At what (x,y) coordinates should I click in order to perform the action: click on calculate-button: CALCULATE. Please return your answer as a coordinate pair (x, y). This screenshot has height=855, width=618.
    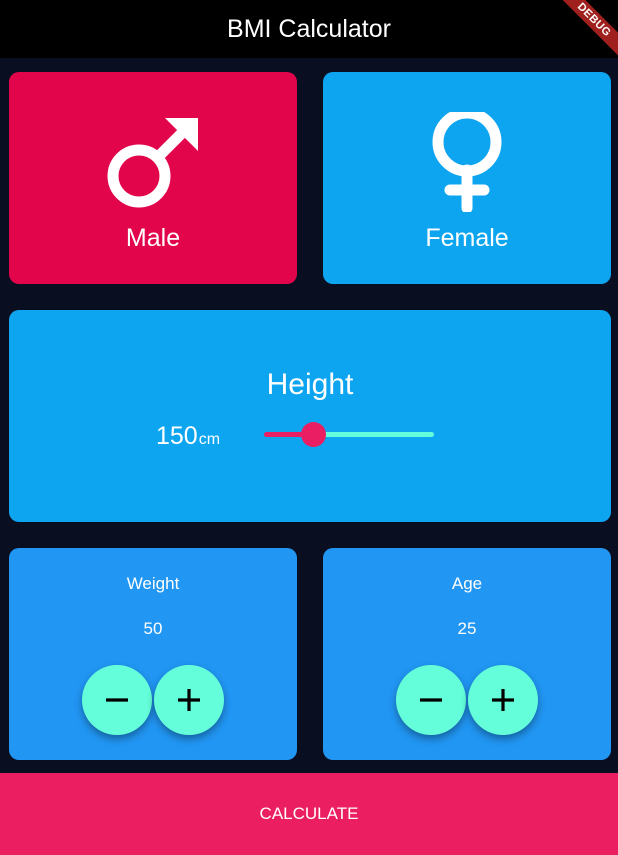
    Looking at the image, I should click on (309, 814).